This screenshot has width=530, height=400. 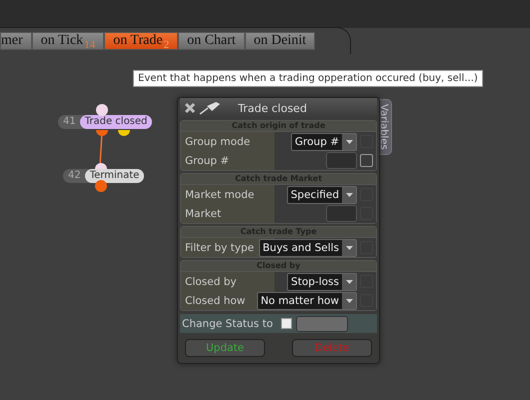 What do you see at coordinates (227, 324) in the screenshot?
I see `field-label: Change Status to` at bounding box center [227, 324].